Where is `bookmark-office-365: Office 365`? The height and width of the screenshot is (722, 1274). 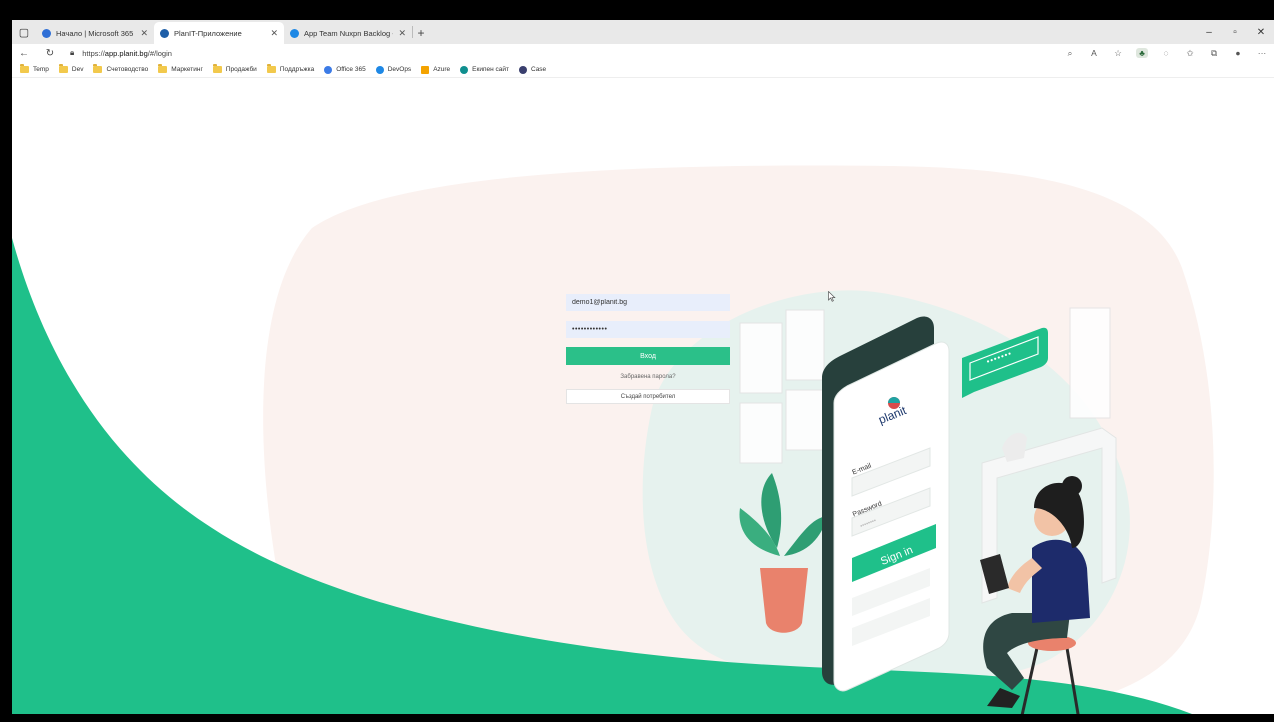 bookmark-office-365: Office 365 is located at coordinates (345, 69).